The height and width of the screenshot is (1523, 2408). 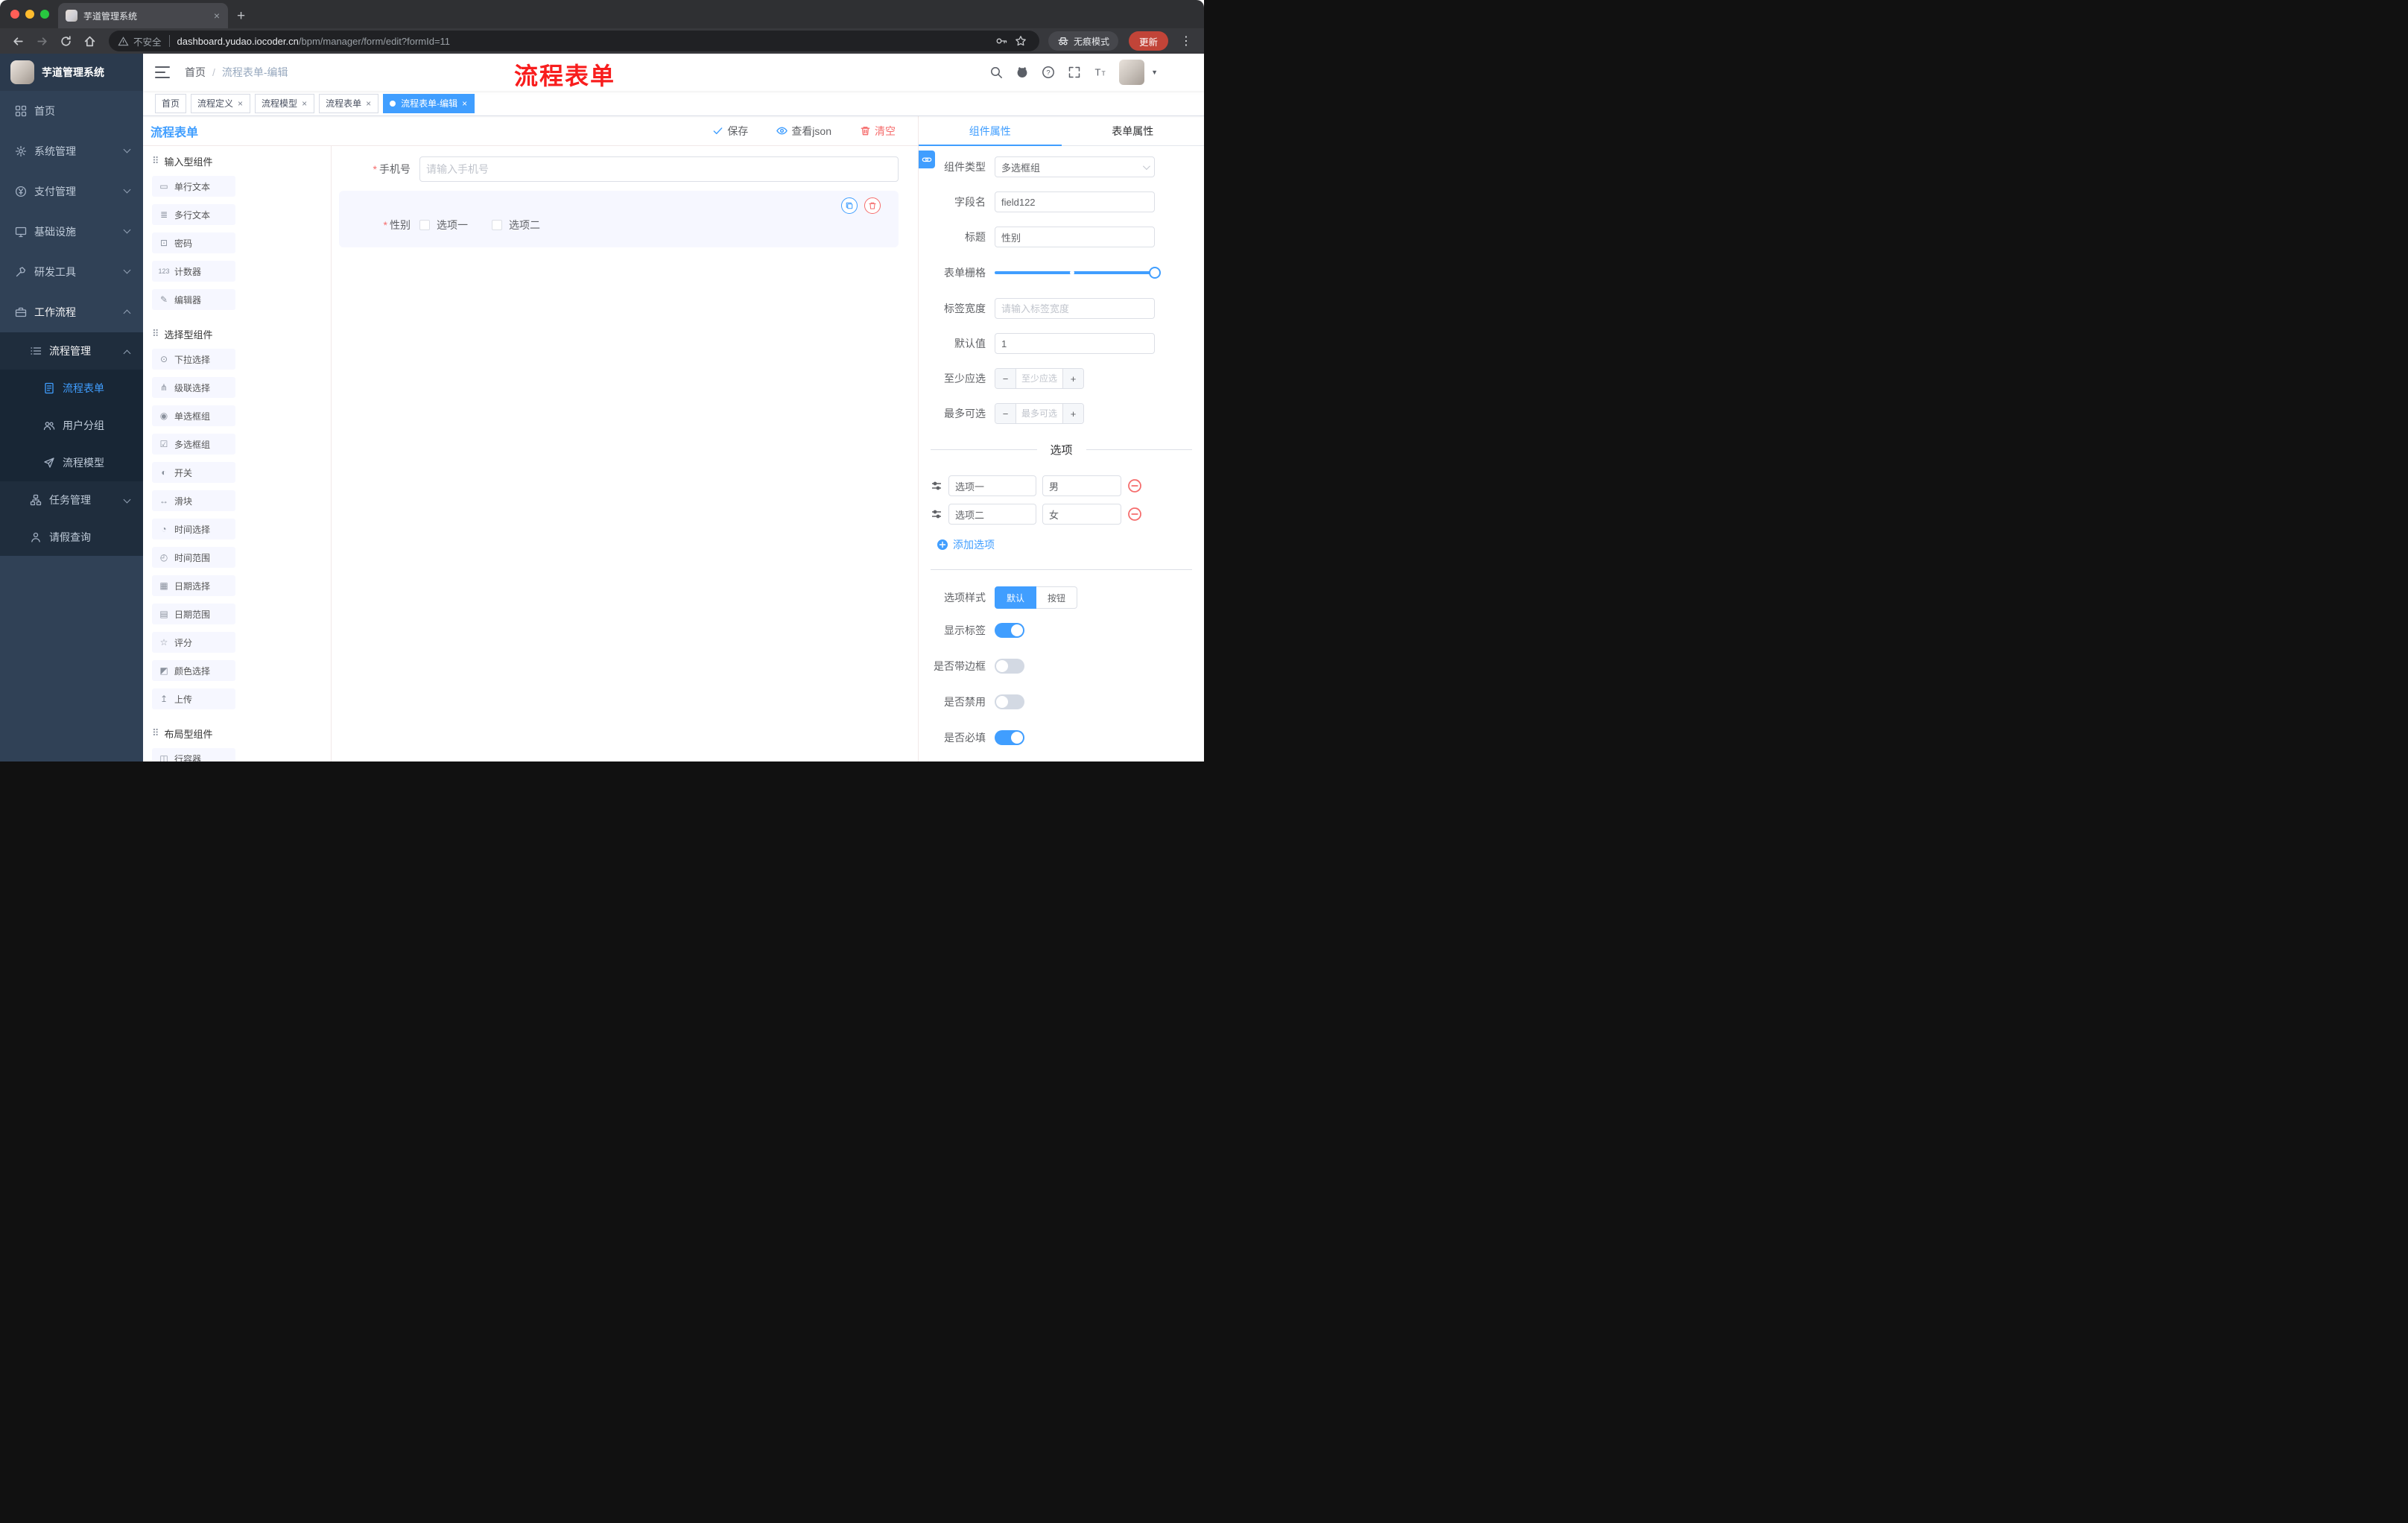 I want to click on fullscreen-icon, so click(x=1074, y=72).